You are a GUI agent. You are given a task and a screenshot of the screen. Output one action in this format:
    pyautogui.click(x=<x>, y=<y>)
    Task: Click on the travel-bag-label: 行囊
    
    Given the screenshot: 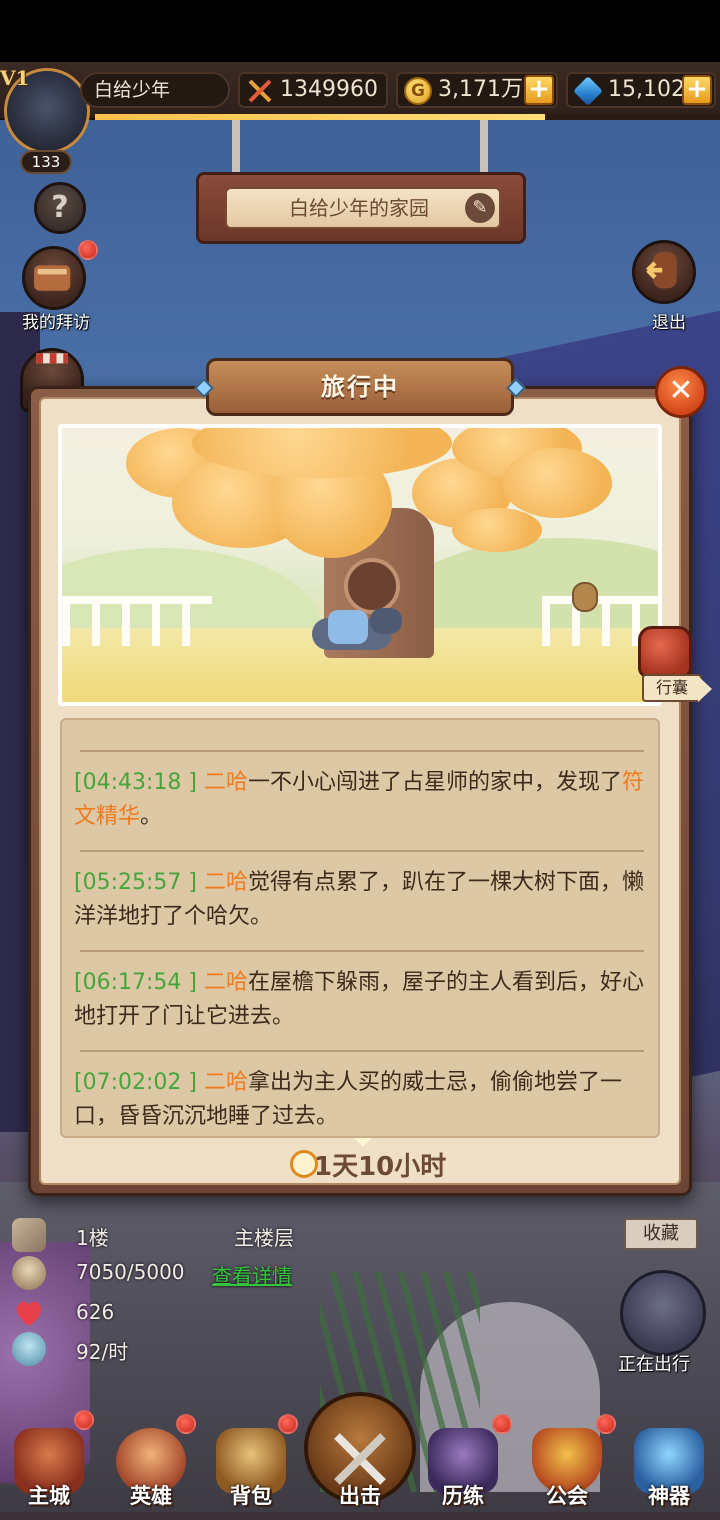 What is the action you would take?
    pyautogui.click(x=672, y=688)
    